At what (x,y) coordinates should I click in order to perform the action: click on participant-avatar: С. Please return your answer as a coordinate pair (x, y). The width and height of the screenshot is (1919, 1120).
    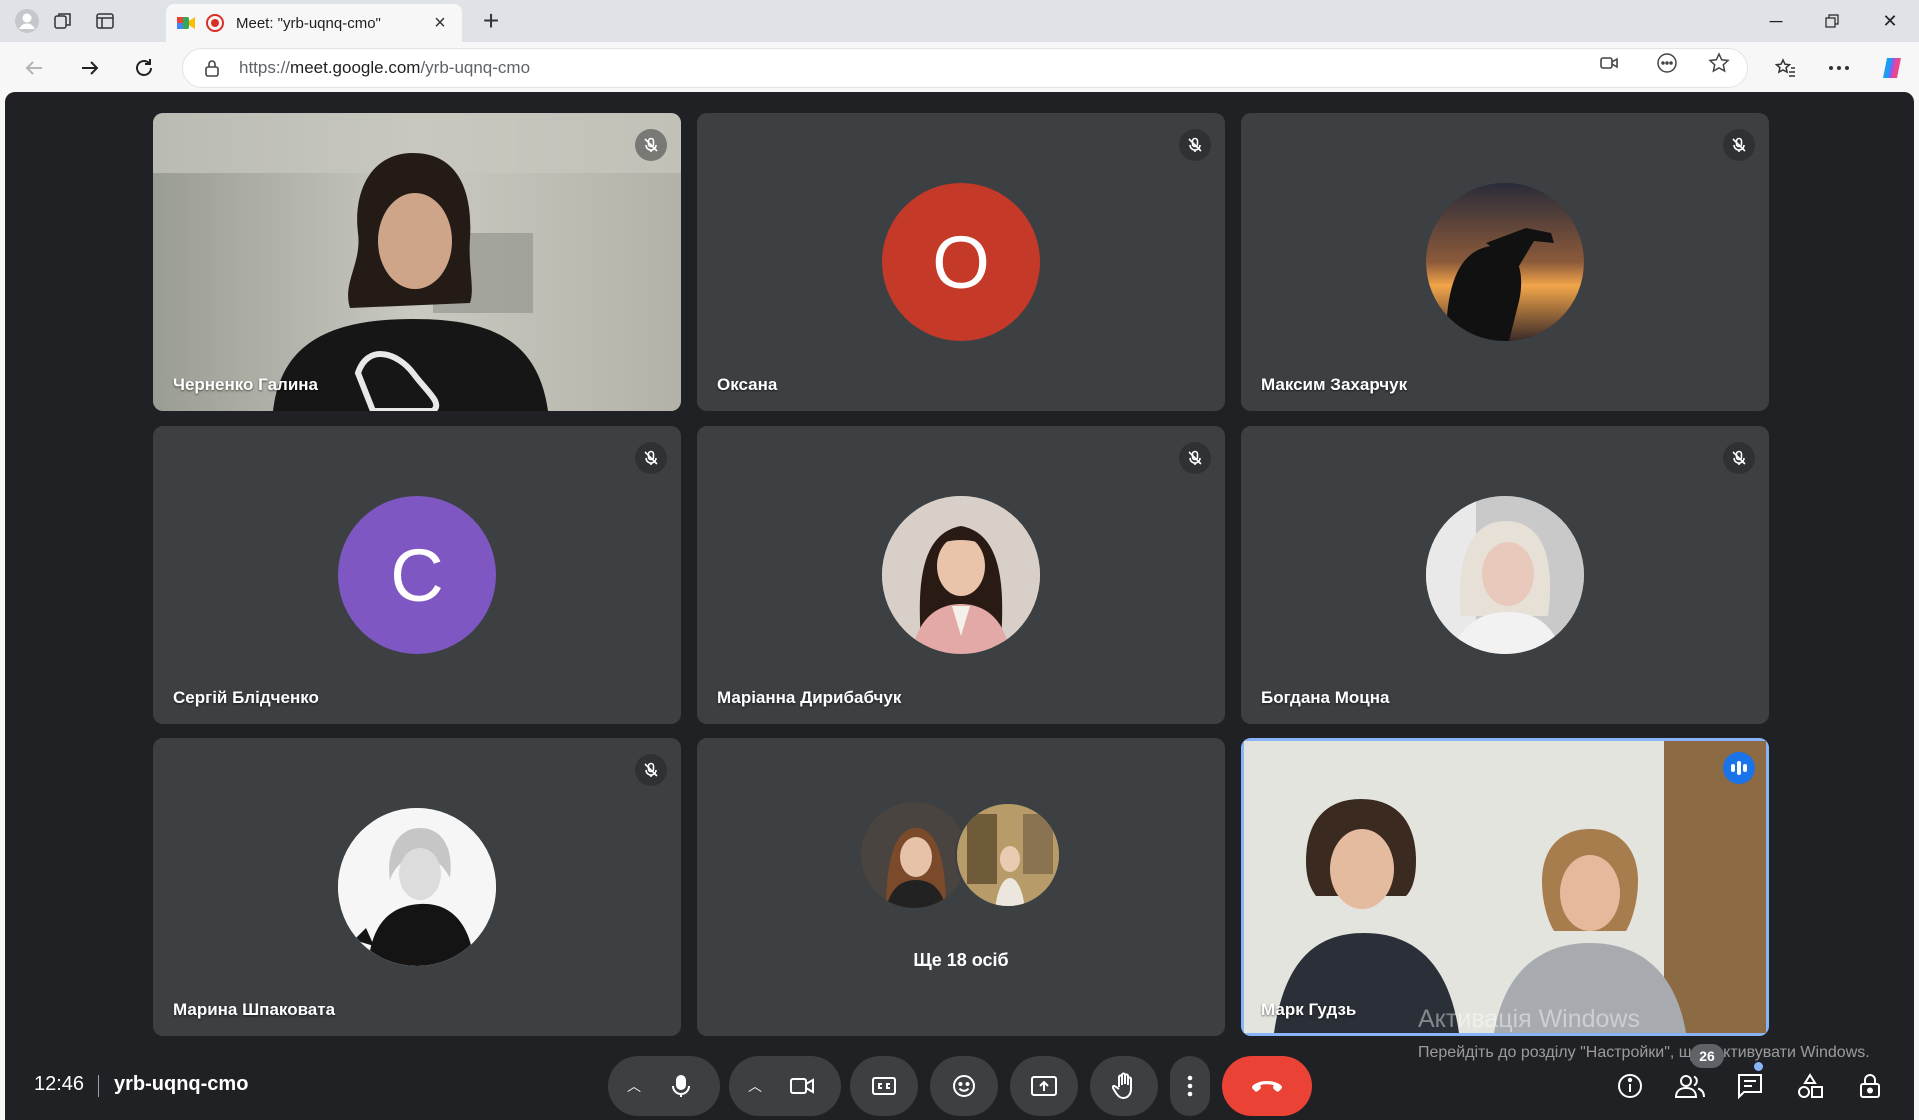
    Looking at the image, I should click on (417, 575).